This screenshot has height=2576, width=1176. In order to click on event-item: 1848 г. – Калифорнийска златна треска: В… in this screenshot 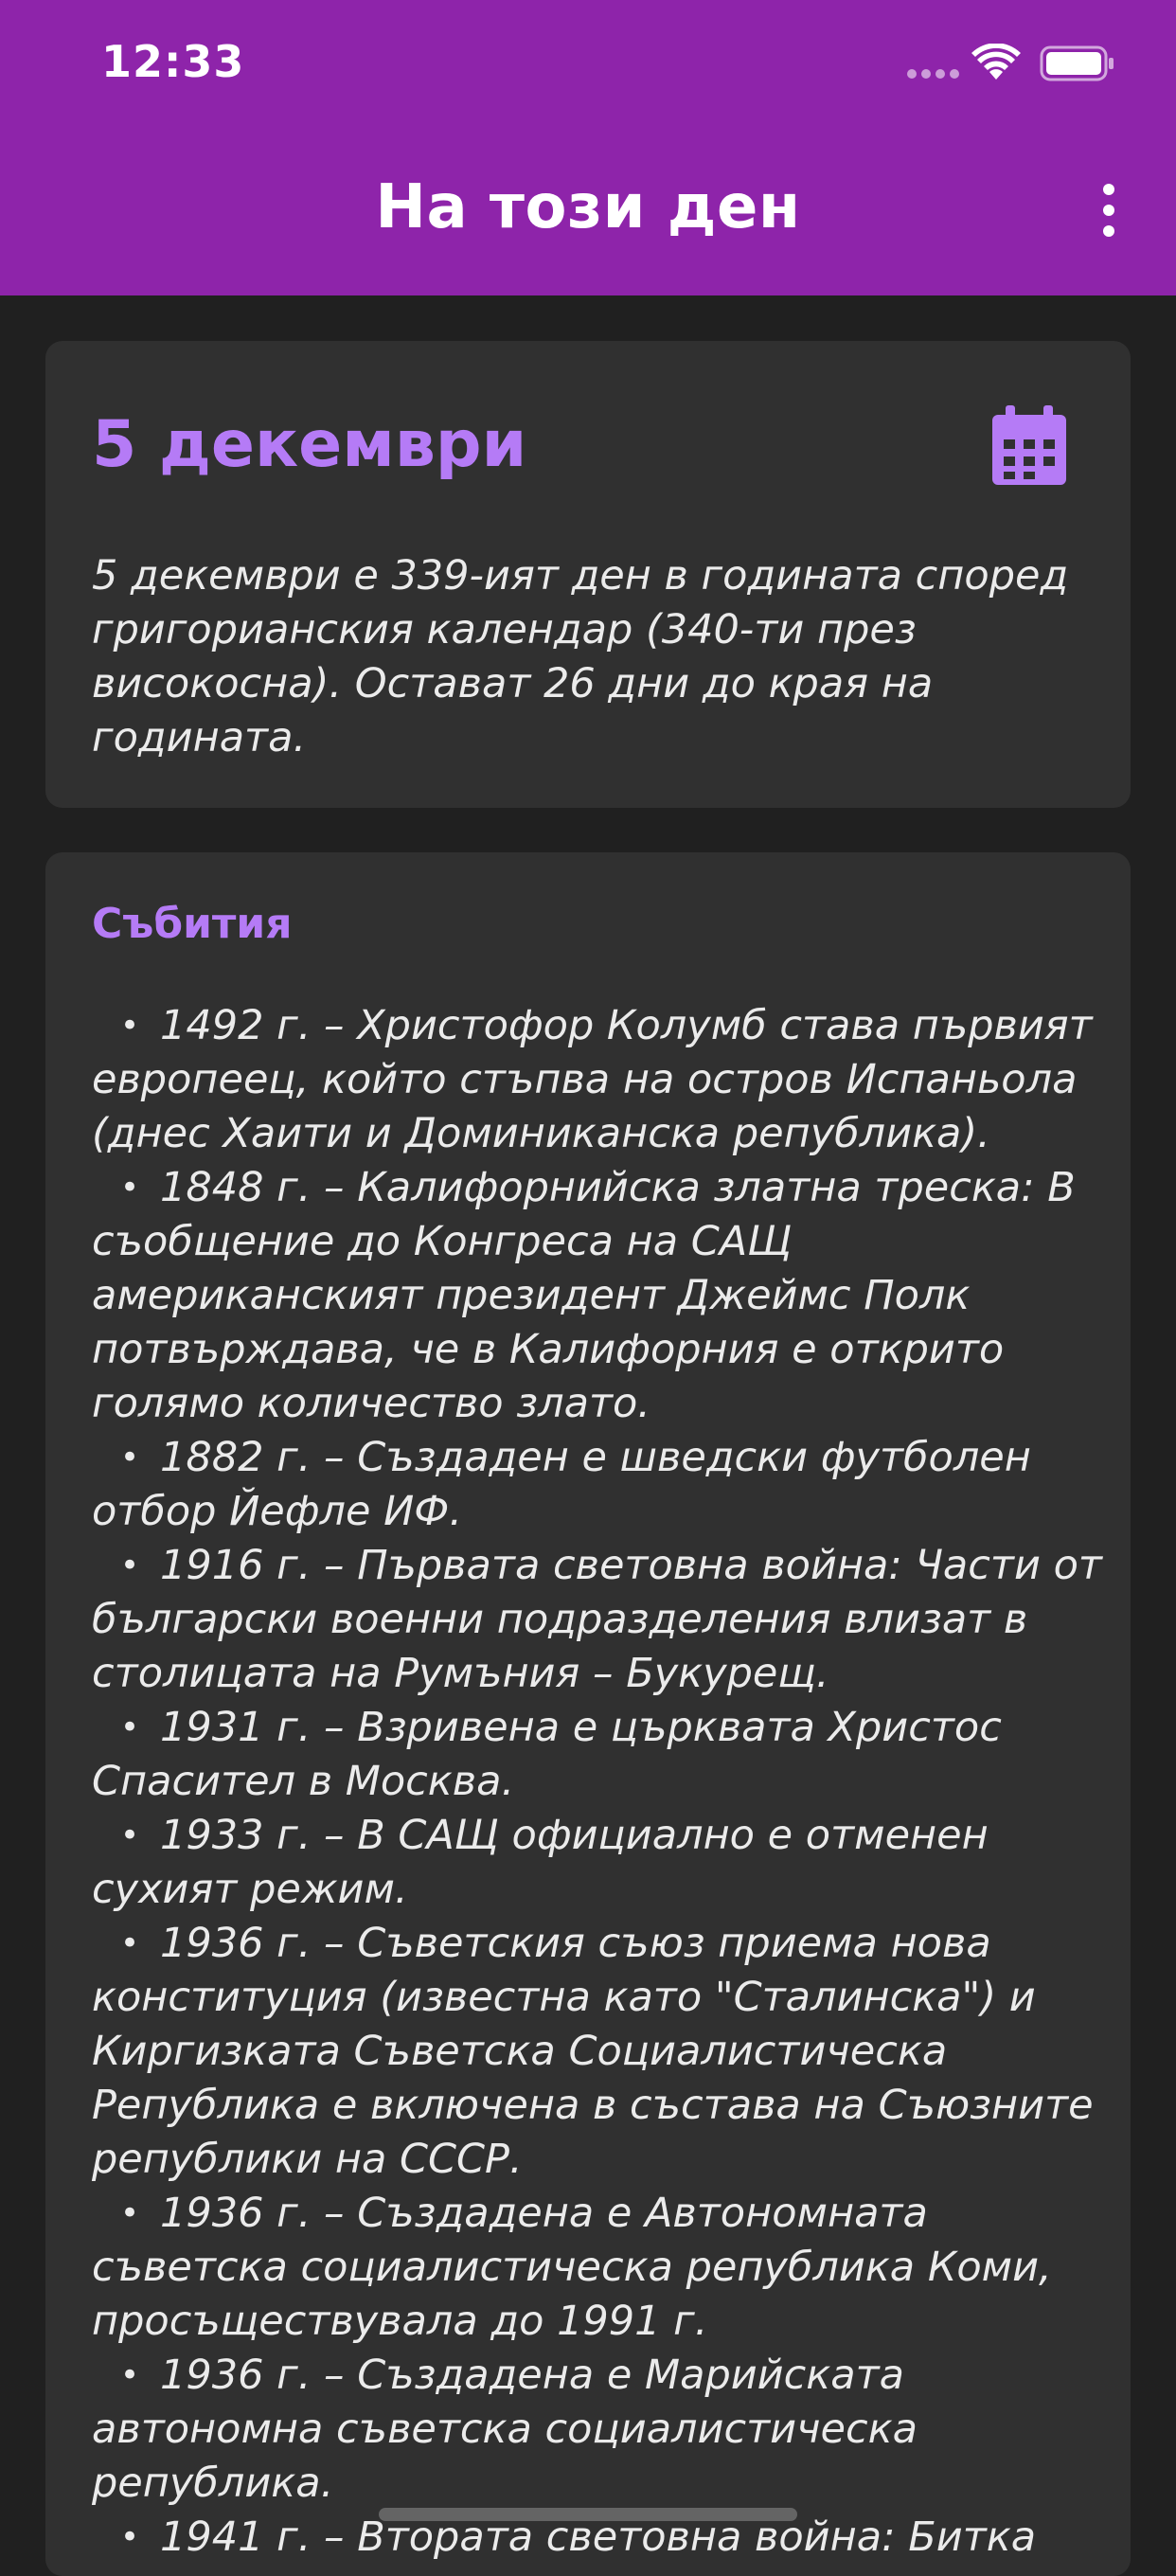, I will do `click(603, 1296)`.